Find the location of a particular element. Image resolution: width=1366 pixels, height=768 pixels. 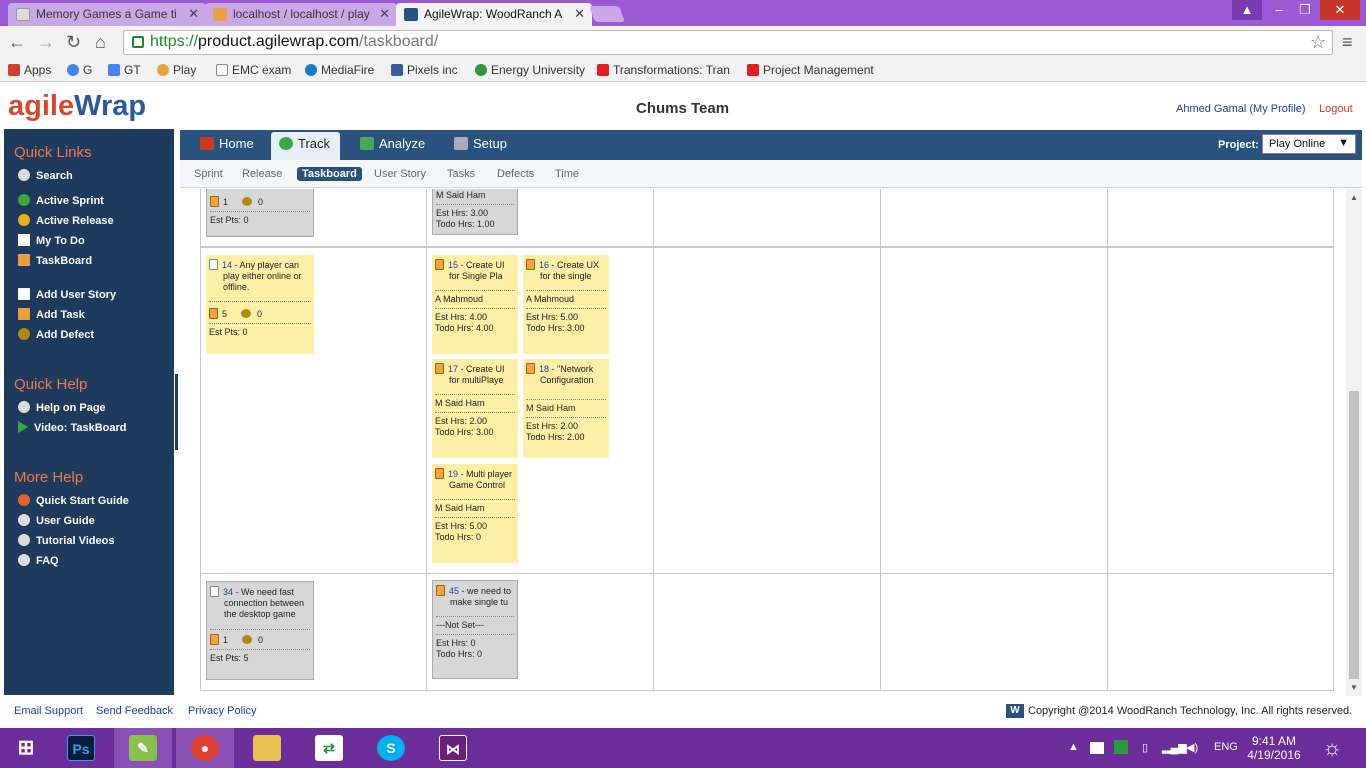

sidebar-item-active-release: Active Release is located at coordinates (66, 220).